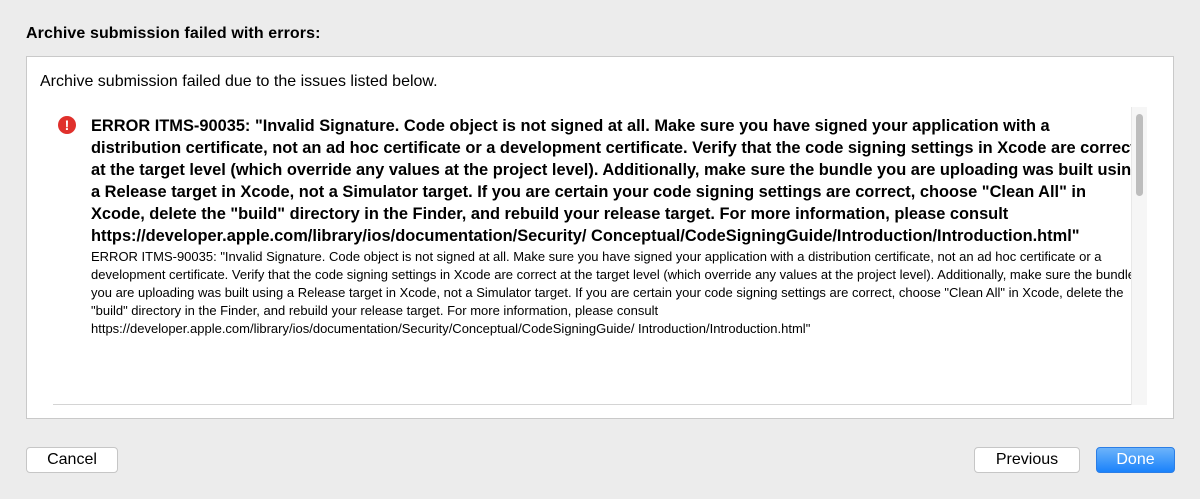 The image size is (1200, 499). What do you see at coordinates (1139, 155) in the screenshot?
I see `scrollbar-thumb` at bounding box center [1139, 155].